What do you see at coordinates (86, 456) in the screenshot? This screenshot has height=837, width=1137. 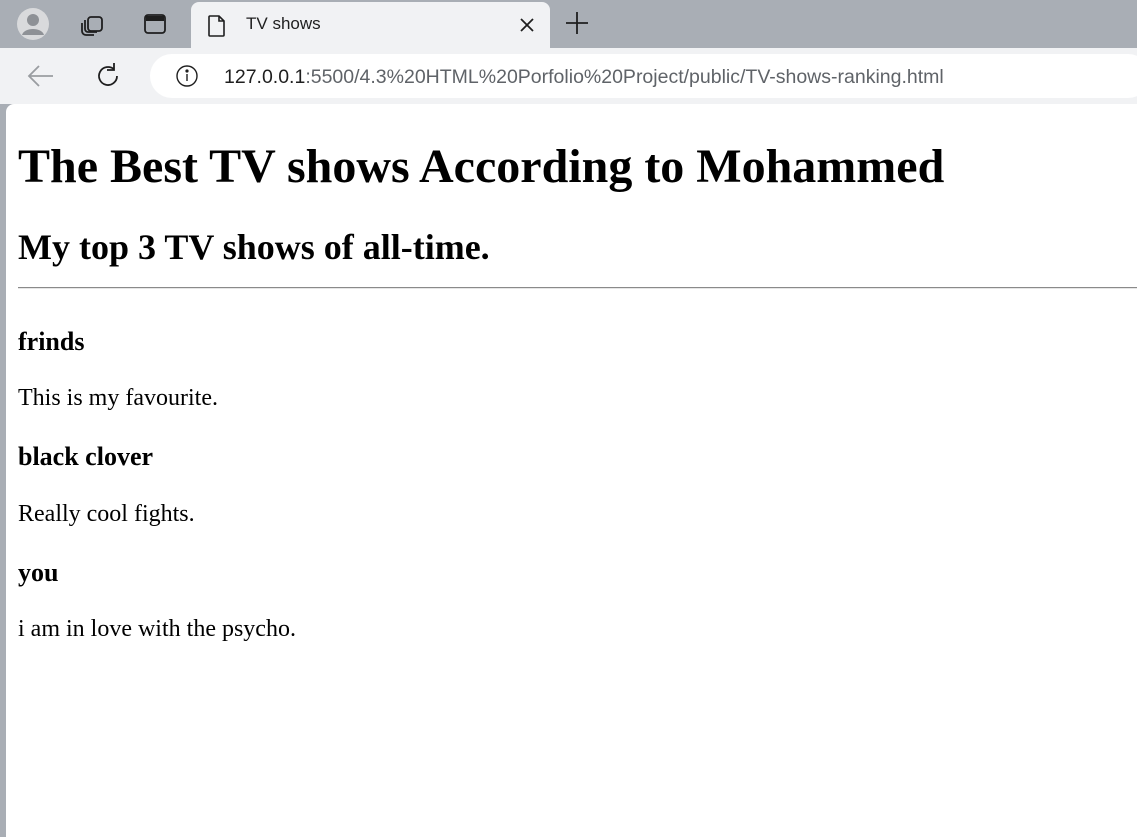 I see `show-title: black clover` at bounding box center [86, 456].